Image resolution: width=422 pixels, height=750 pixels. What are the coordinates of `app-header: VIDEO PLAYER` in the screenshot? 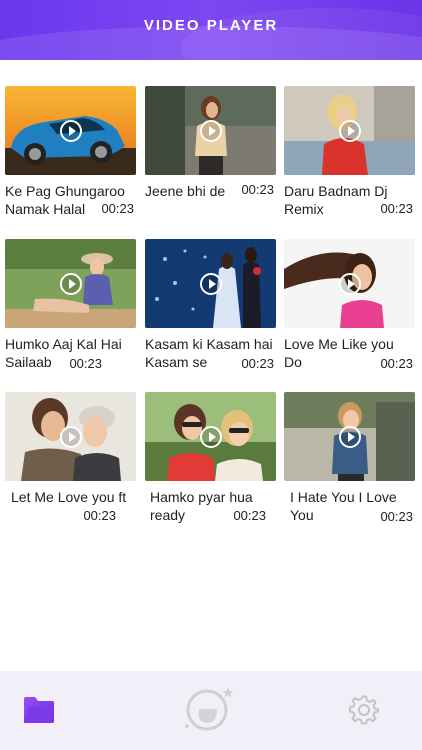 It's located at (211, 30).